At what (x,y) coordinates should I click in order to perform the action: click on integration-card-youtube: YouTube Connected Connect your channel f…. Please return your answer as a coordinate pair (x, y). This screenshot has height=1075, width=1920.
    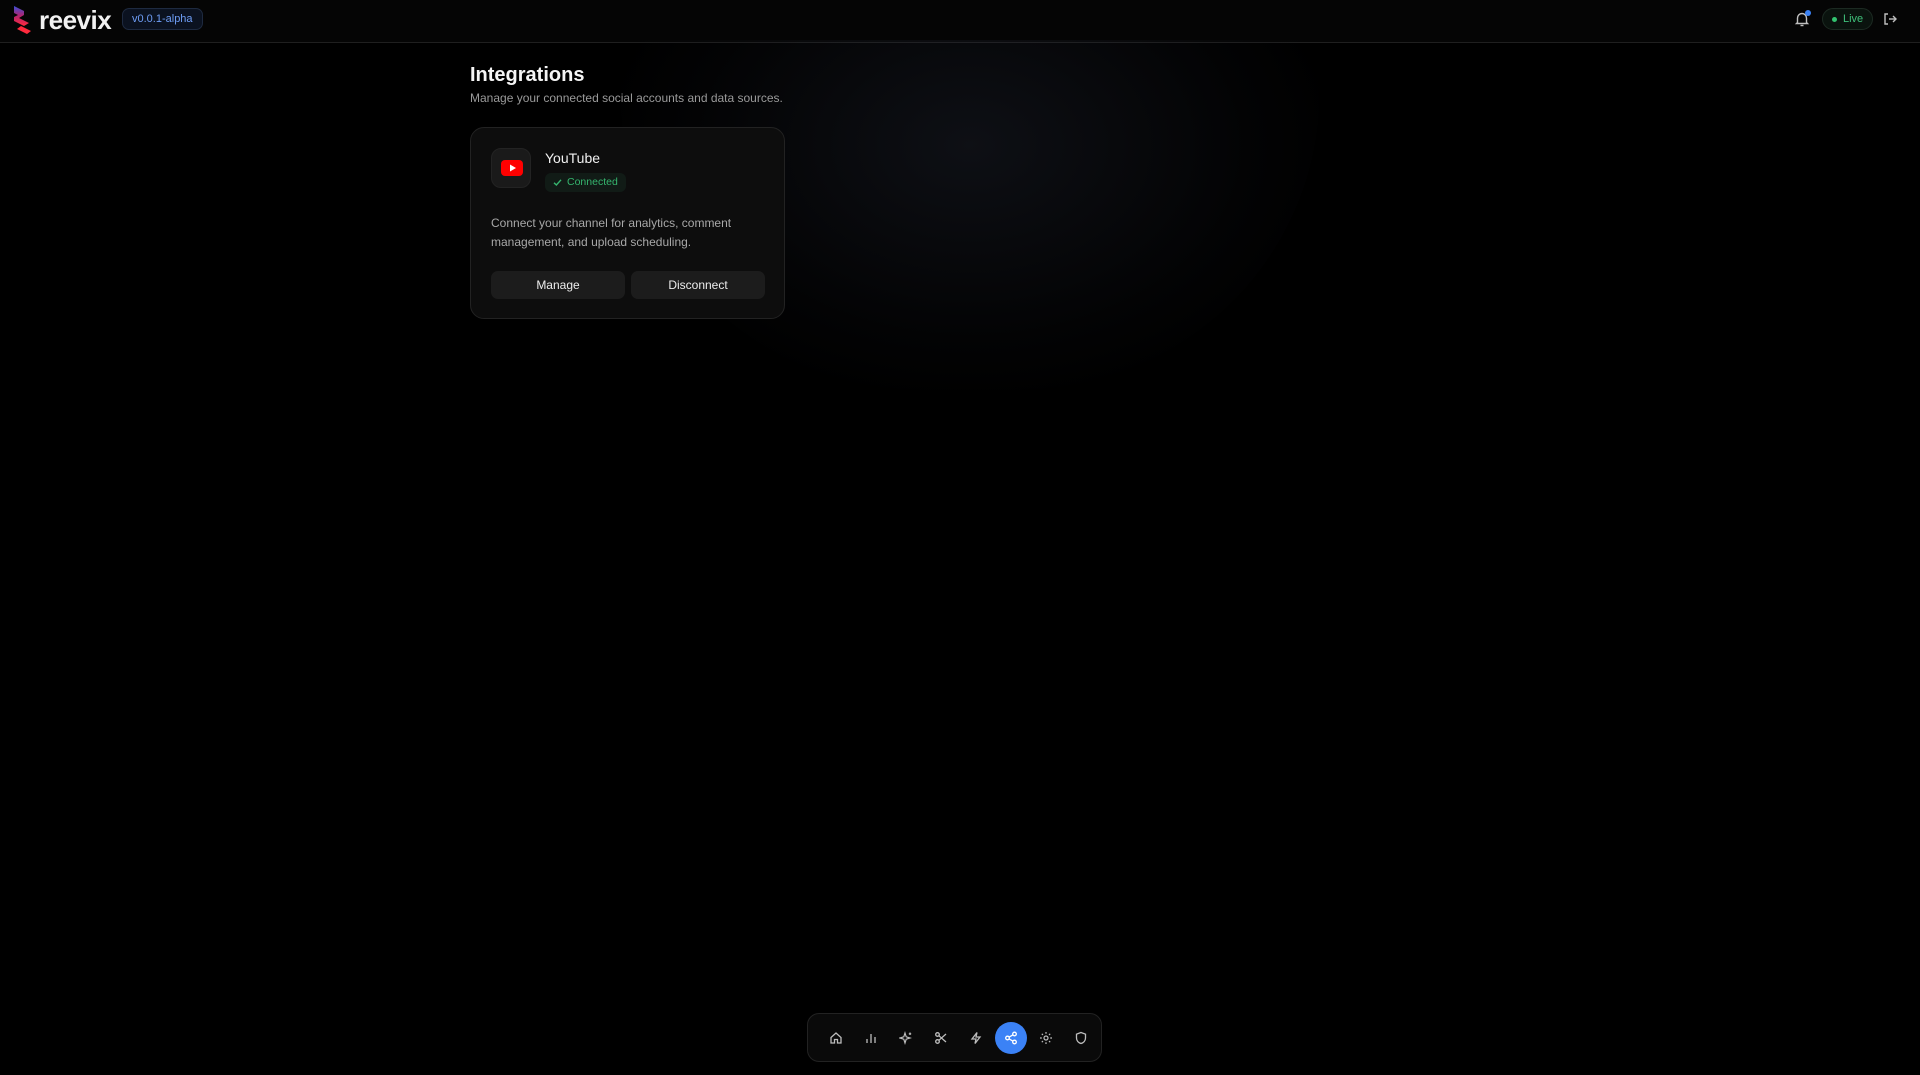
    Looking at the image, I should click on (627, 223).